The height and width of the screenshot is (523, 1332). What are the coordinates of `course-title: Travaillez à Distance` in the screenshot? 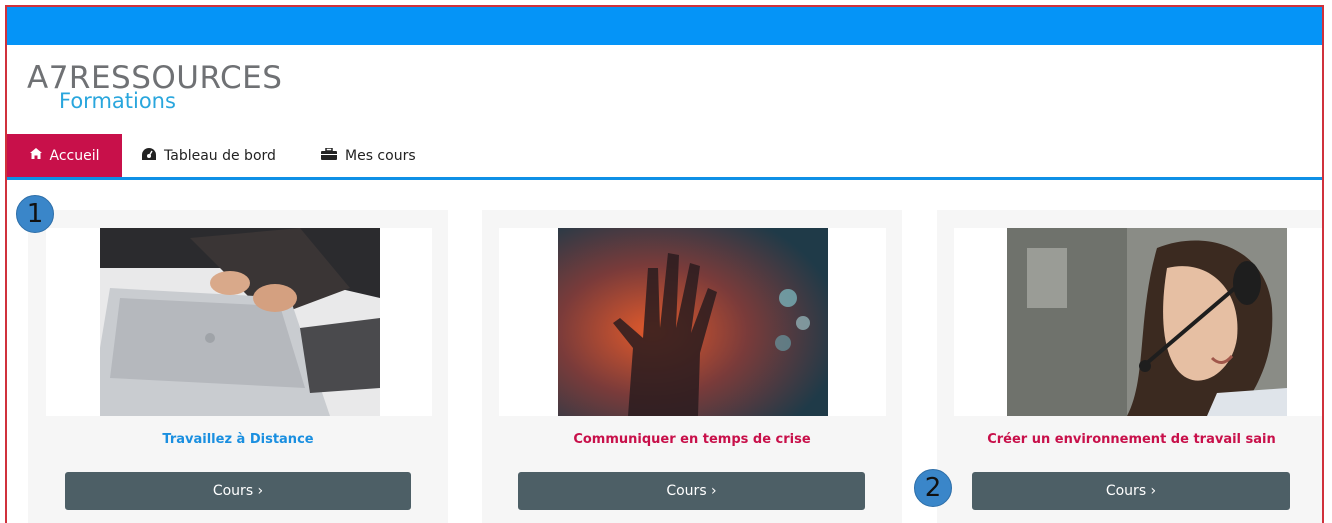 It's located at (238, 439).